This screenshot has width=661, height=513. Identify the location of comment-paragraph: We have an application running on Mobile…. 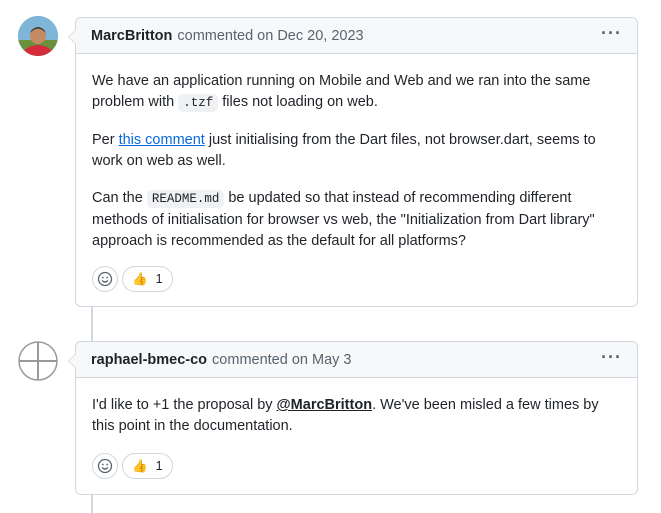
(341, 92).